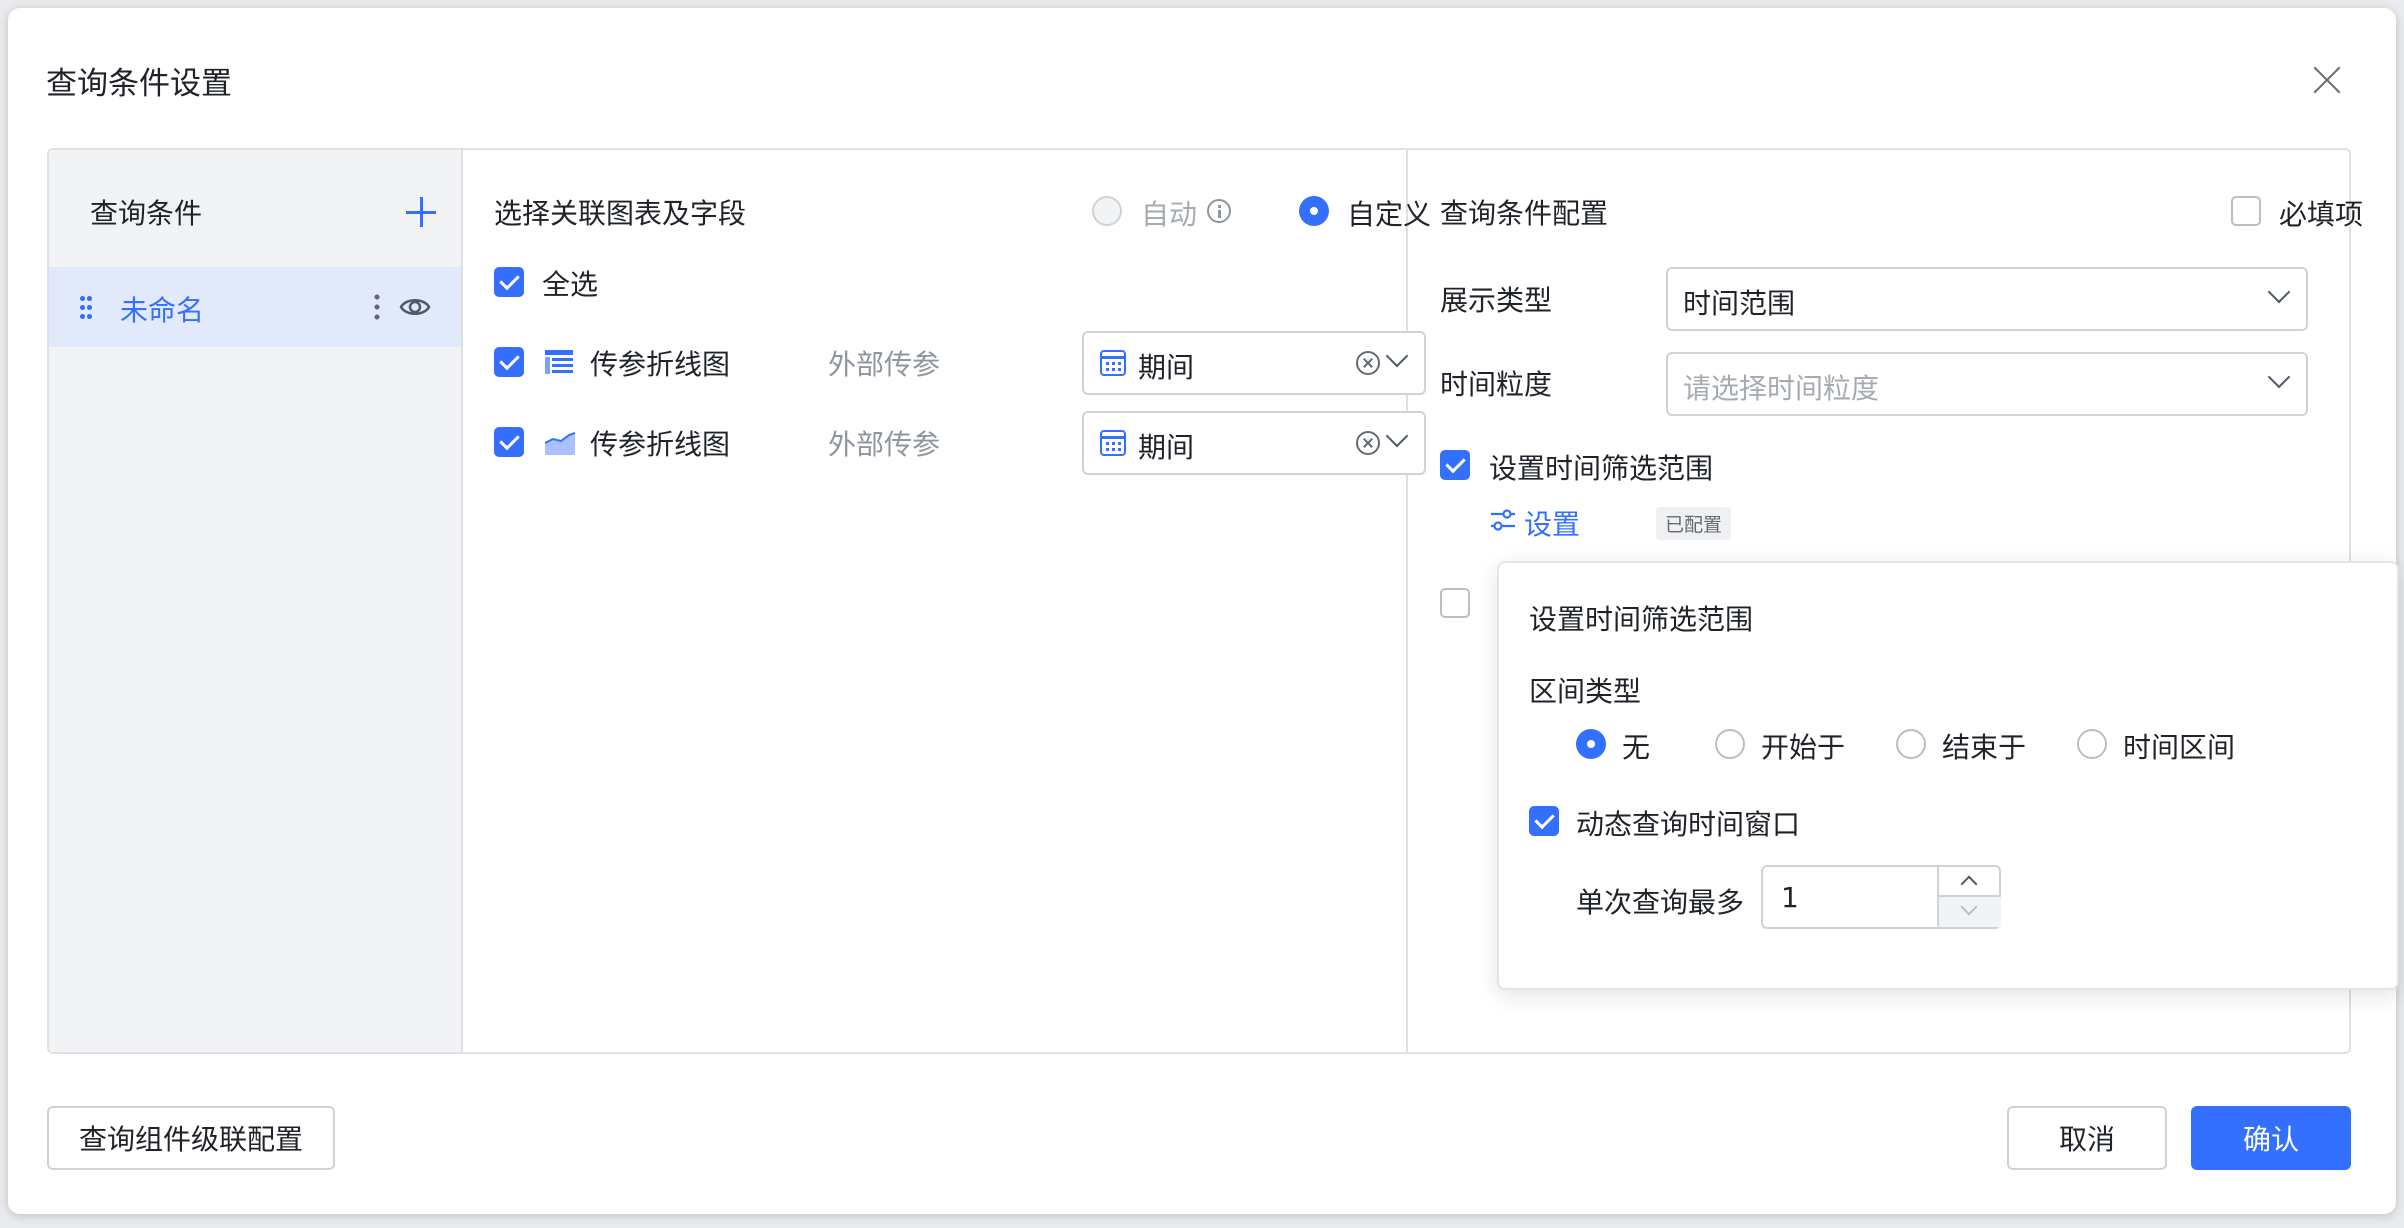 The height and width of the screenshot is (1228, 2404). What do you see at coordinates (421, 212) in the screenshot?
I see `add-condition-icon` at bounding box center [421, 212].